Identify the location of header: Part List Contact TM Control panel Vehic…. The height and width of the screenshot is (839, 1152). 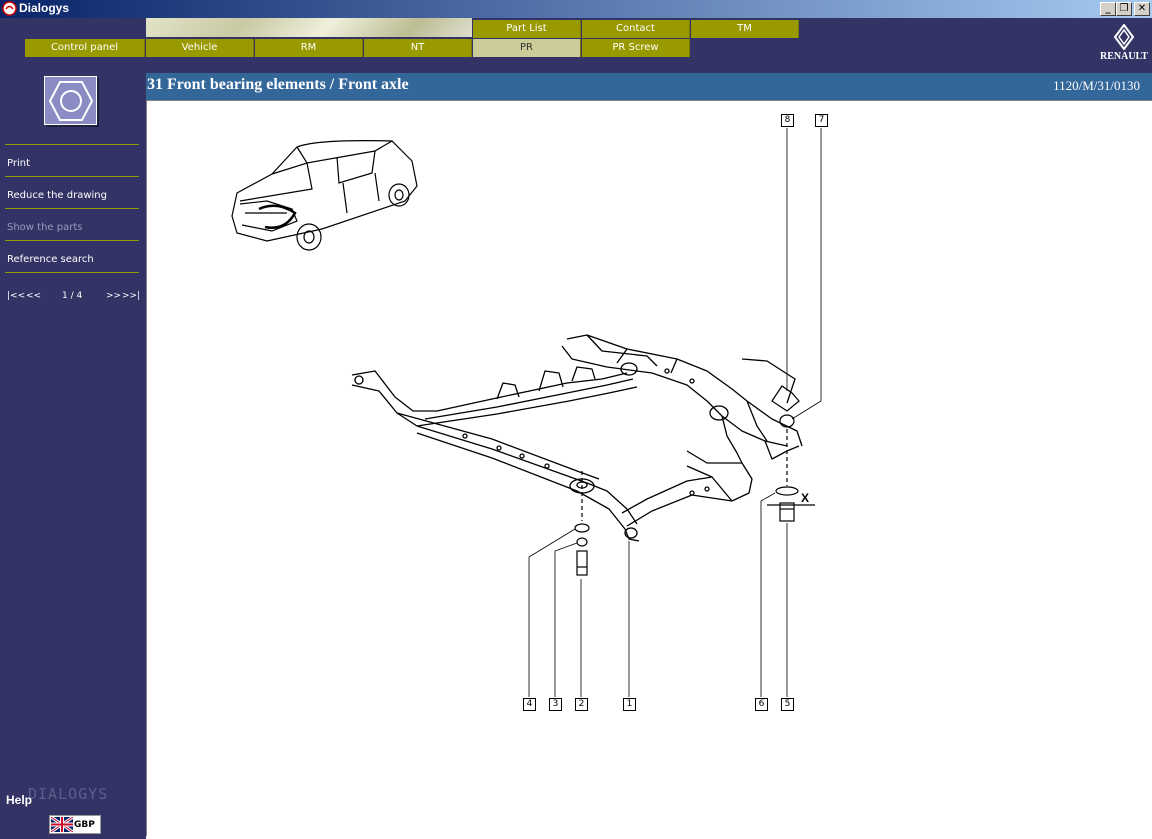
(576, 45).